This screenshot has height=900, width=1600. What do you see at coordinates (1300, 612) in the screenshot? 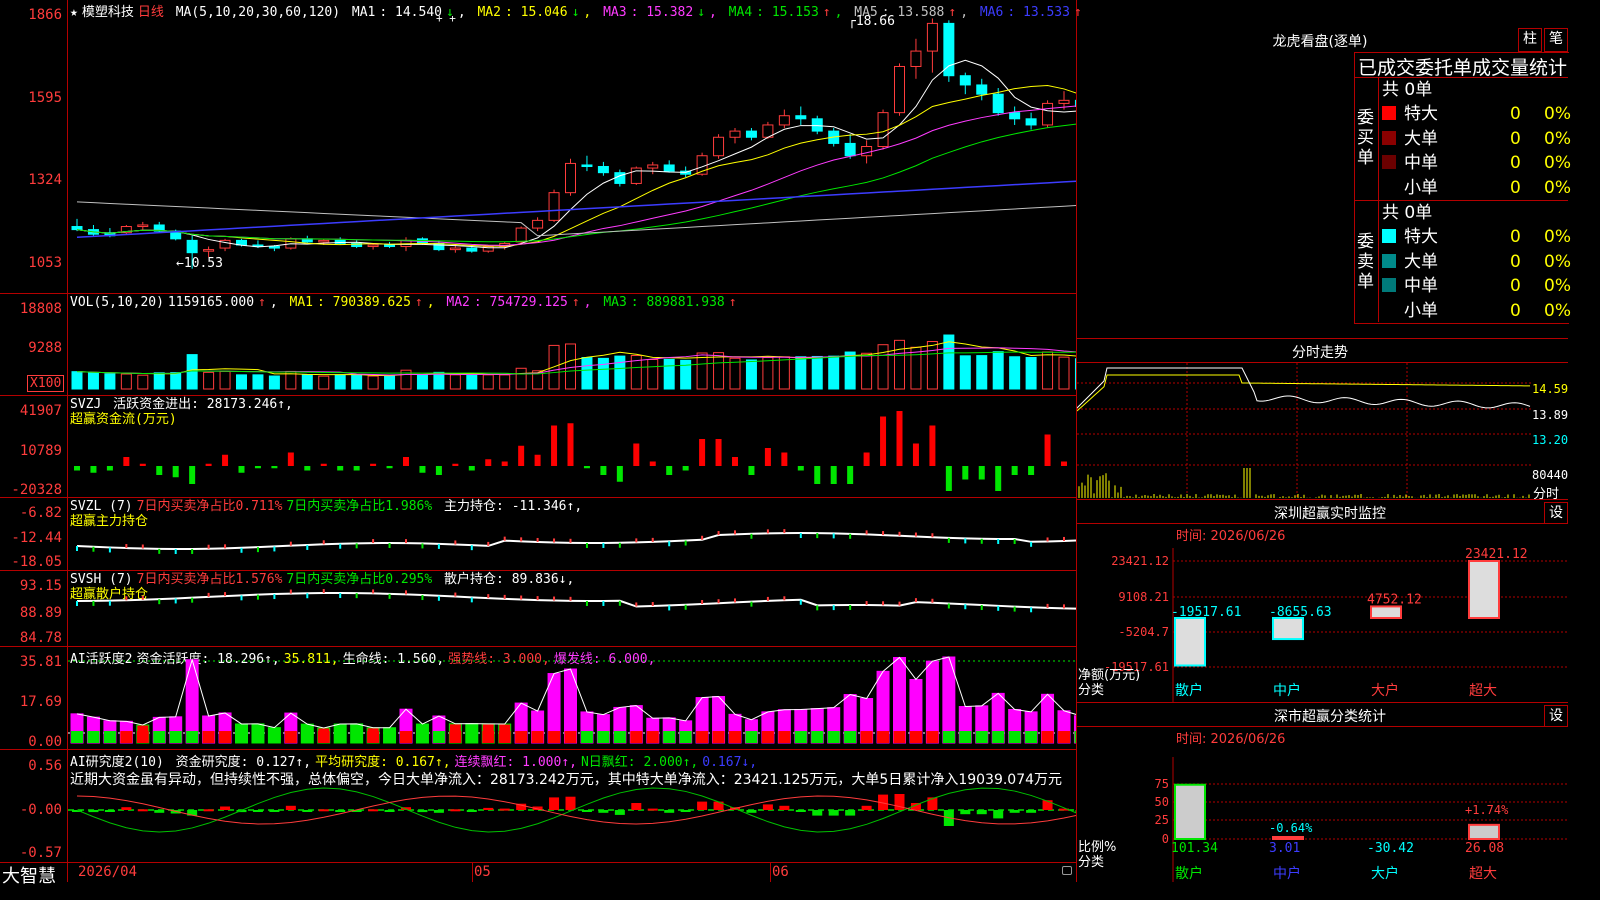
I see `monitor-value-label: -8655.63` at bounding box center [1300, 612].